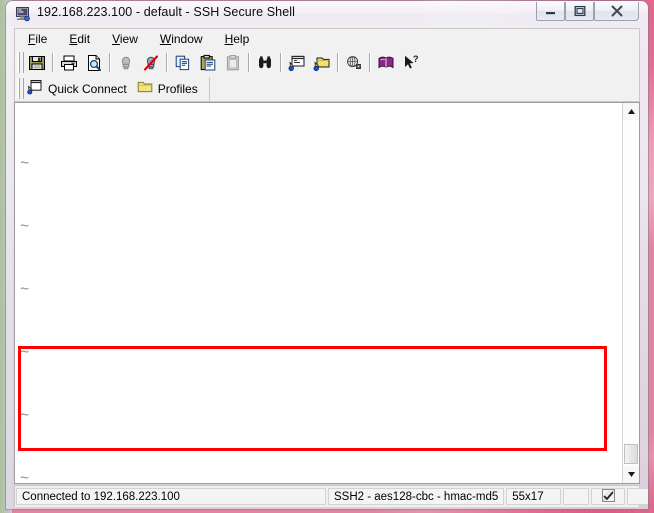  I want to click on printer-icon, so click(68, 62).